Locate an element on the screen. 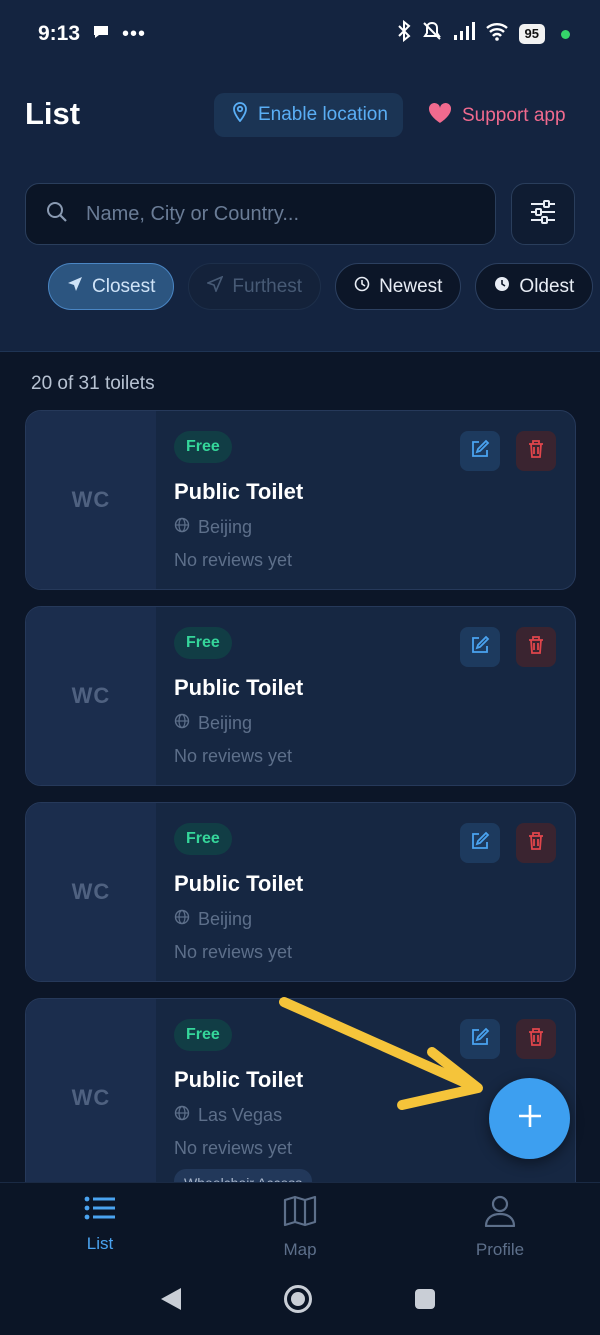 Image resolution: width=600 pixels, height=1335 pixels. nav-map: Map is located at coordinates (300, 1227).